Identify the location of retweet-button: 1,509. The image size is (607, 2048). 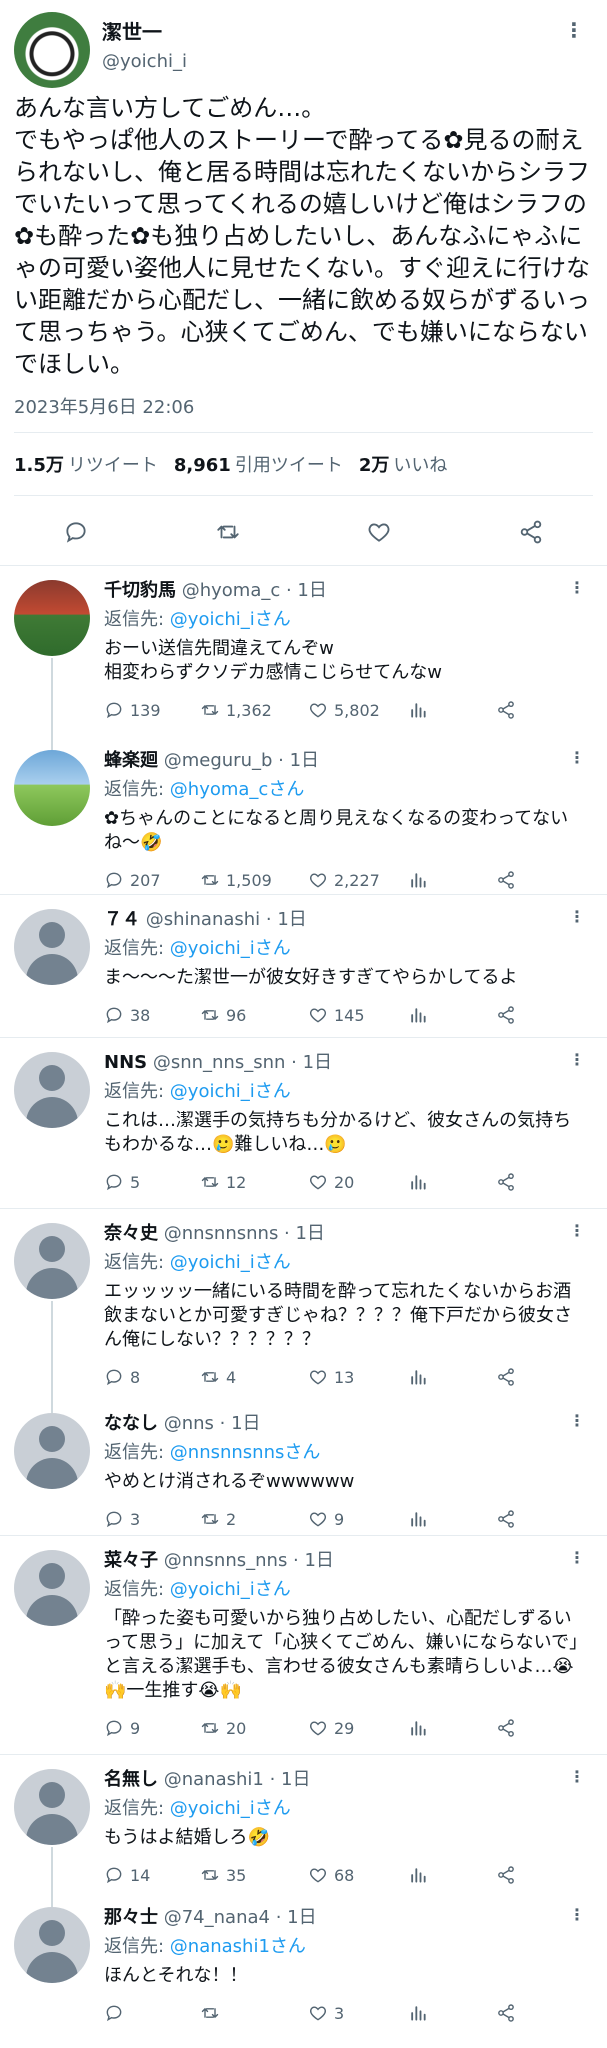
(254, 880).